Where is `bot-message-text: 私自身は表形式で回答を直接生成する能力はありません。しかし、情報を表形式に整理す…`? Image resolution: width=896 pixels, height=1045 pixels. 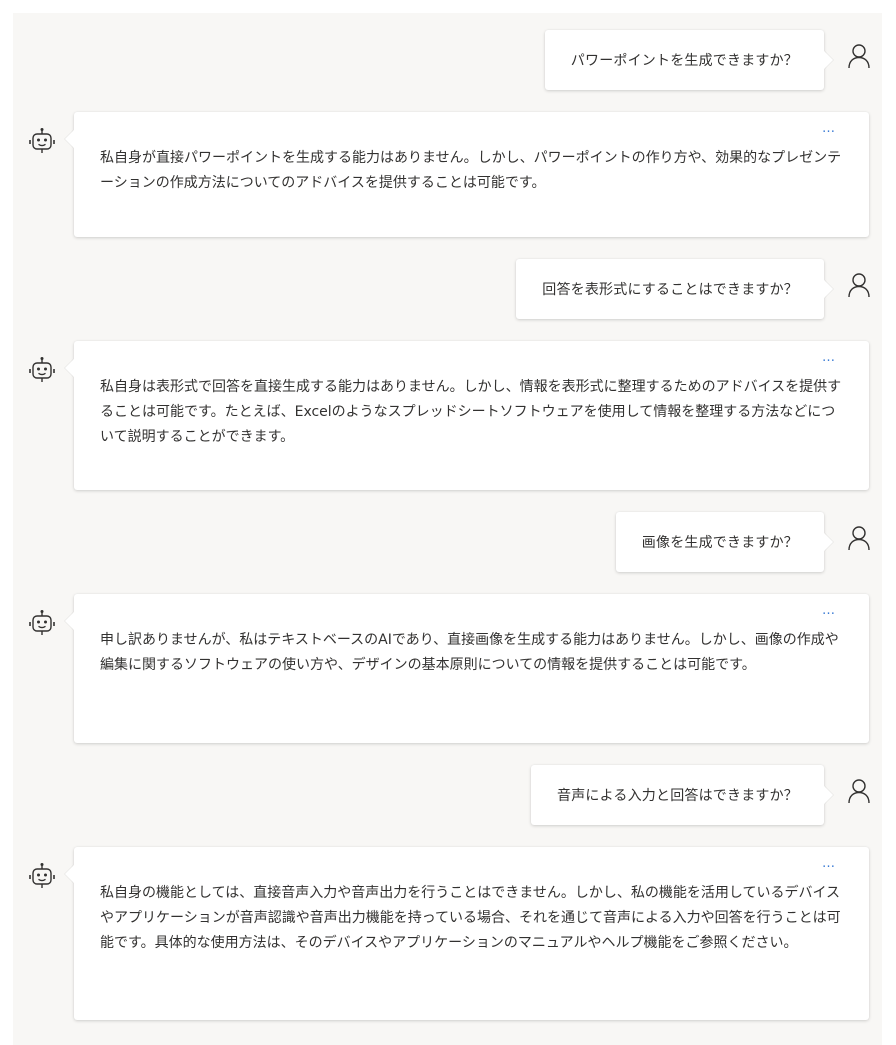 bot-message-text: 私自身は表形式で回答を直接生成する能力はありません。しかし、情報を表形式に整理す… is located at coordinates (471, 412).